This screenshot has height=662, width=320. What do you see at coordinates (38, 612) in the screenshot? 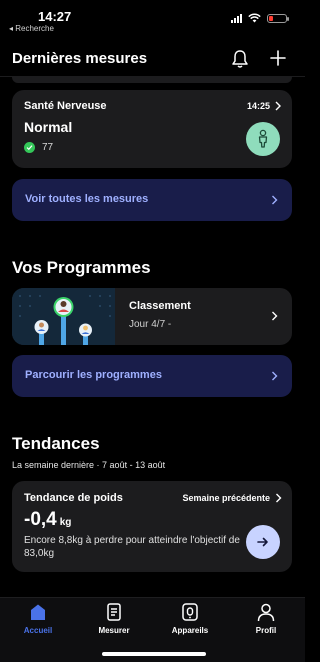
I see `home-icon` at bounding box center [38, 612].